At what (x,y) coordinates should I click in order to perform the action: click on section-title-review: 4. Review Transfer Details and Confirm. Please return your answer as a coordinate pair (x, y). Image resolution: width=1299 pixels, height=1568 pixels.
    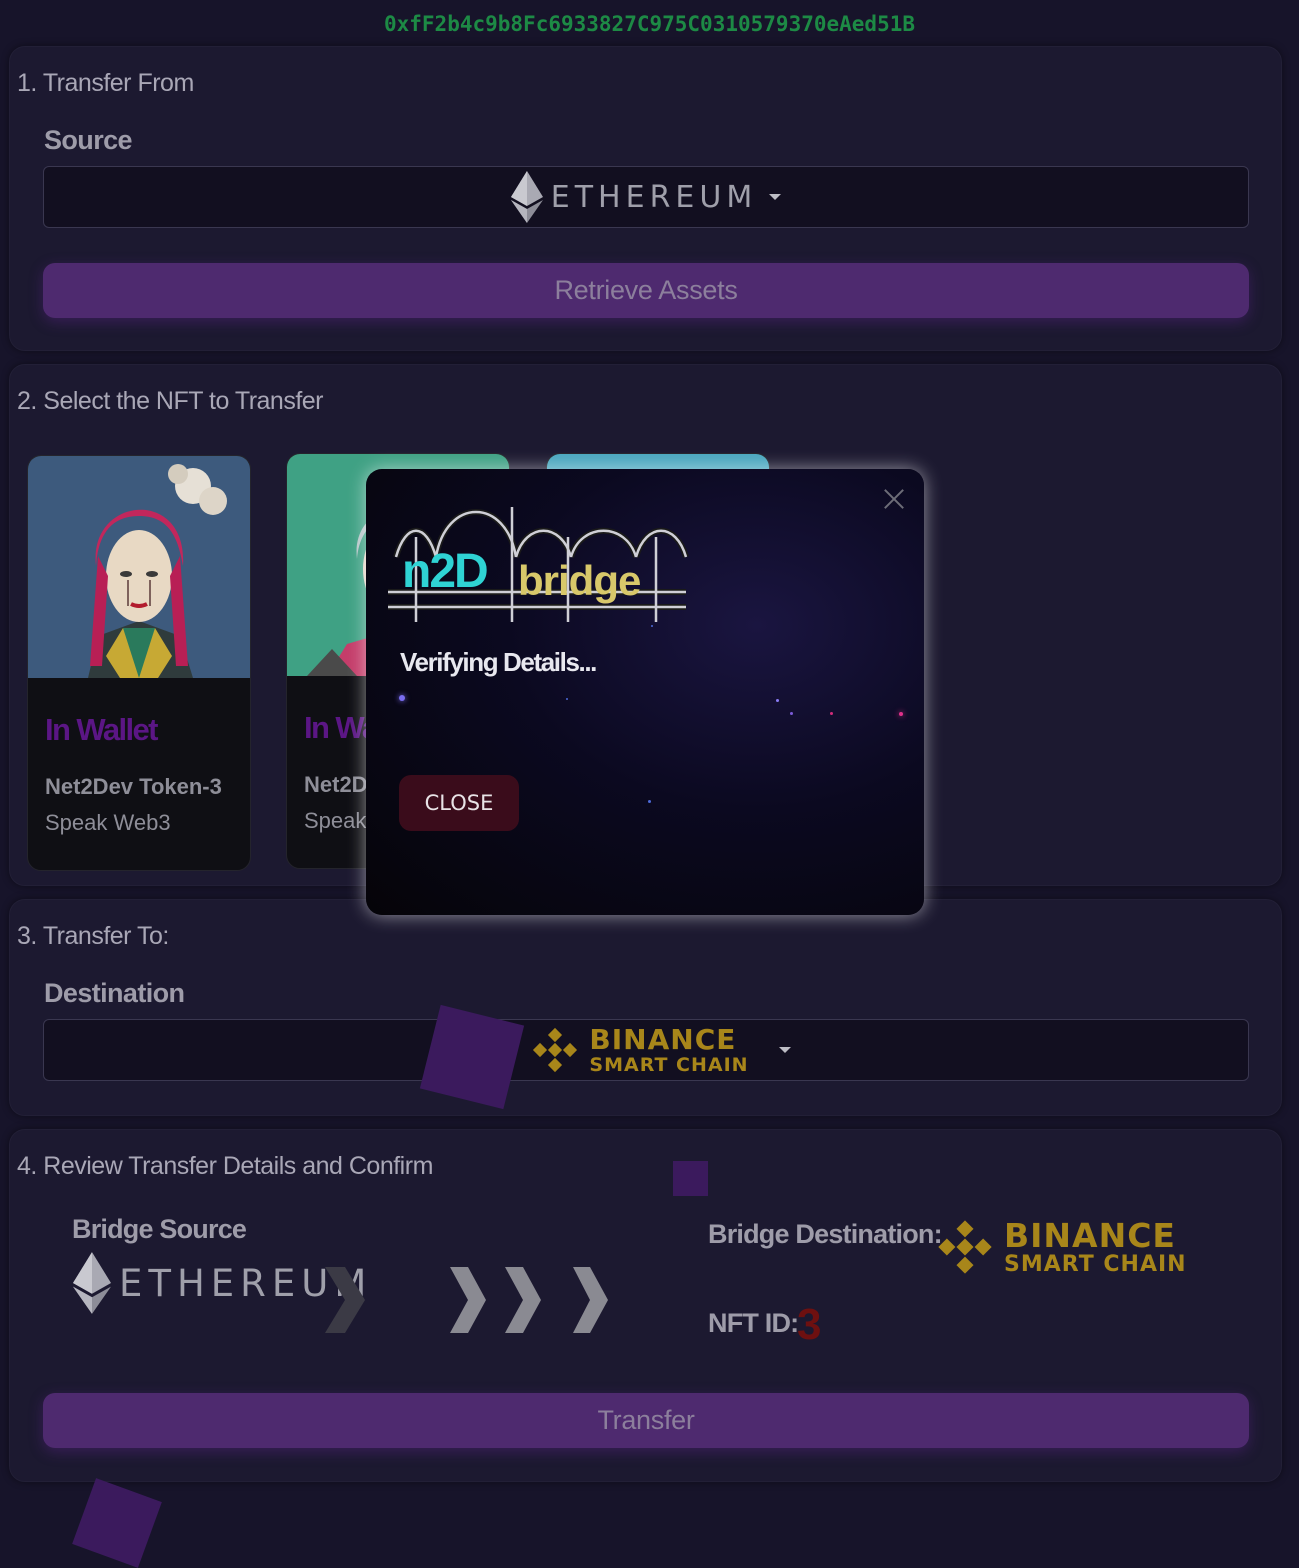
    Looking at the image, I should click on (225, 1166).